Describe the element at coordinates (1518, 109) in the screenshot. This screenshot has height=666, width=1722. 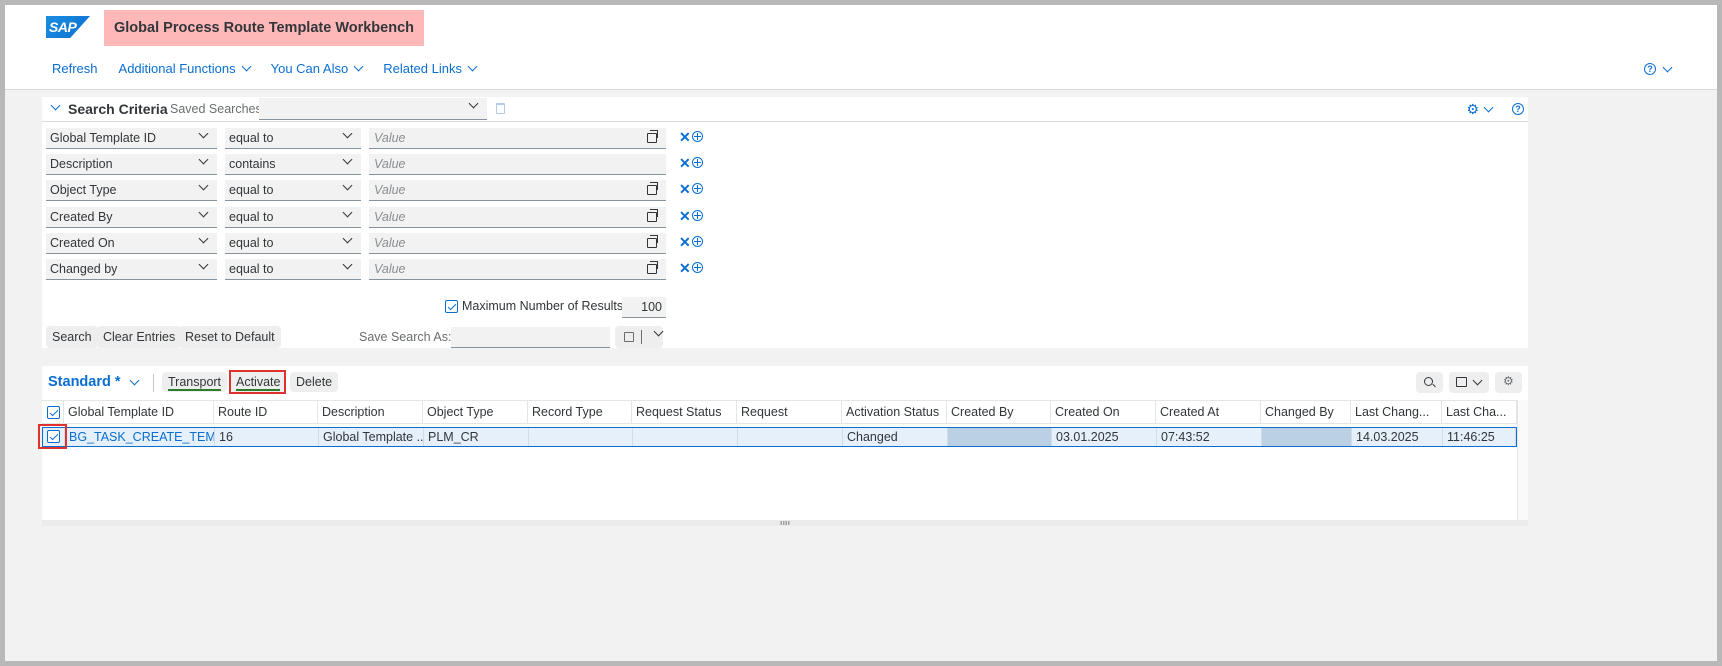
I see `question-circle-icon: ?` at that location.